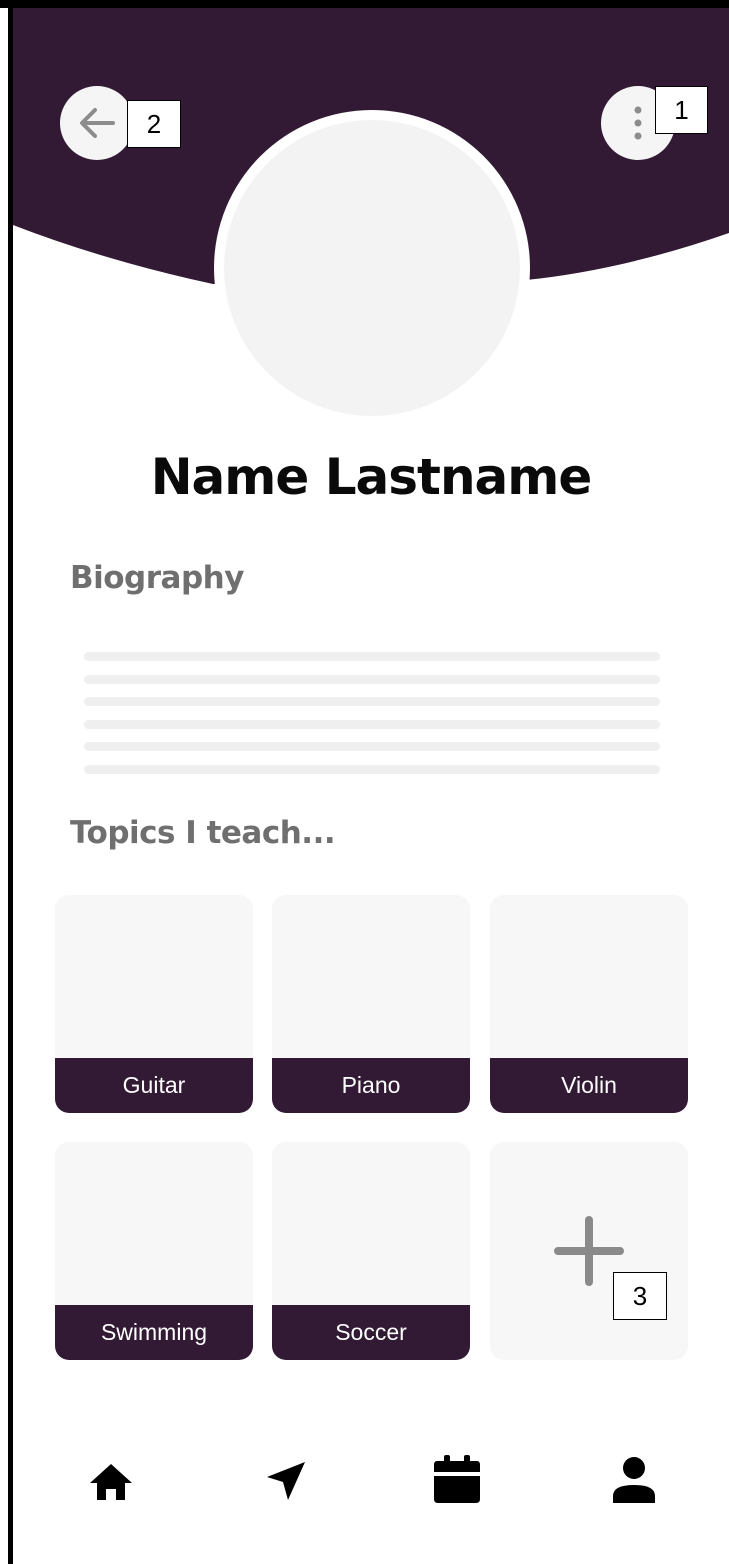 The width and height of the screenshot is (729, 1564). What do you see at coordinates (157, 578) in the screenshot?
I see `biography-title: Biography` at bounding box center [157, 578].